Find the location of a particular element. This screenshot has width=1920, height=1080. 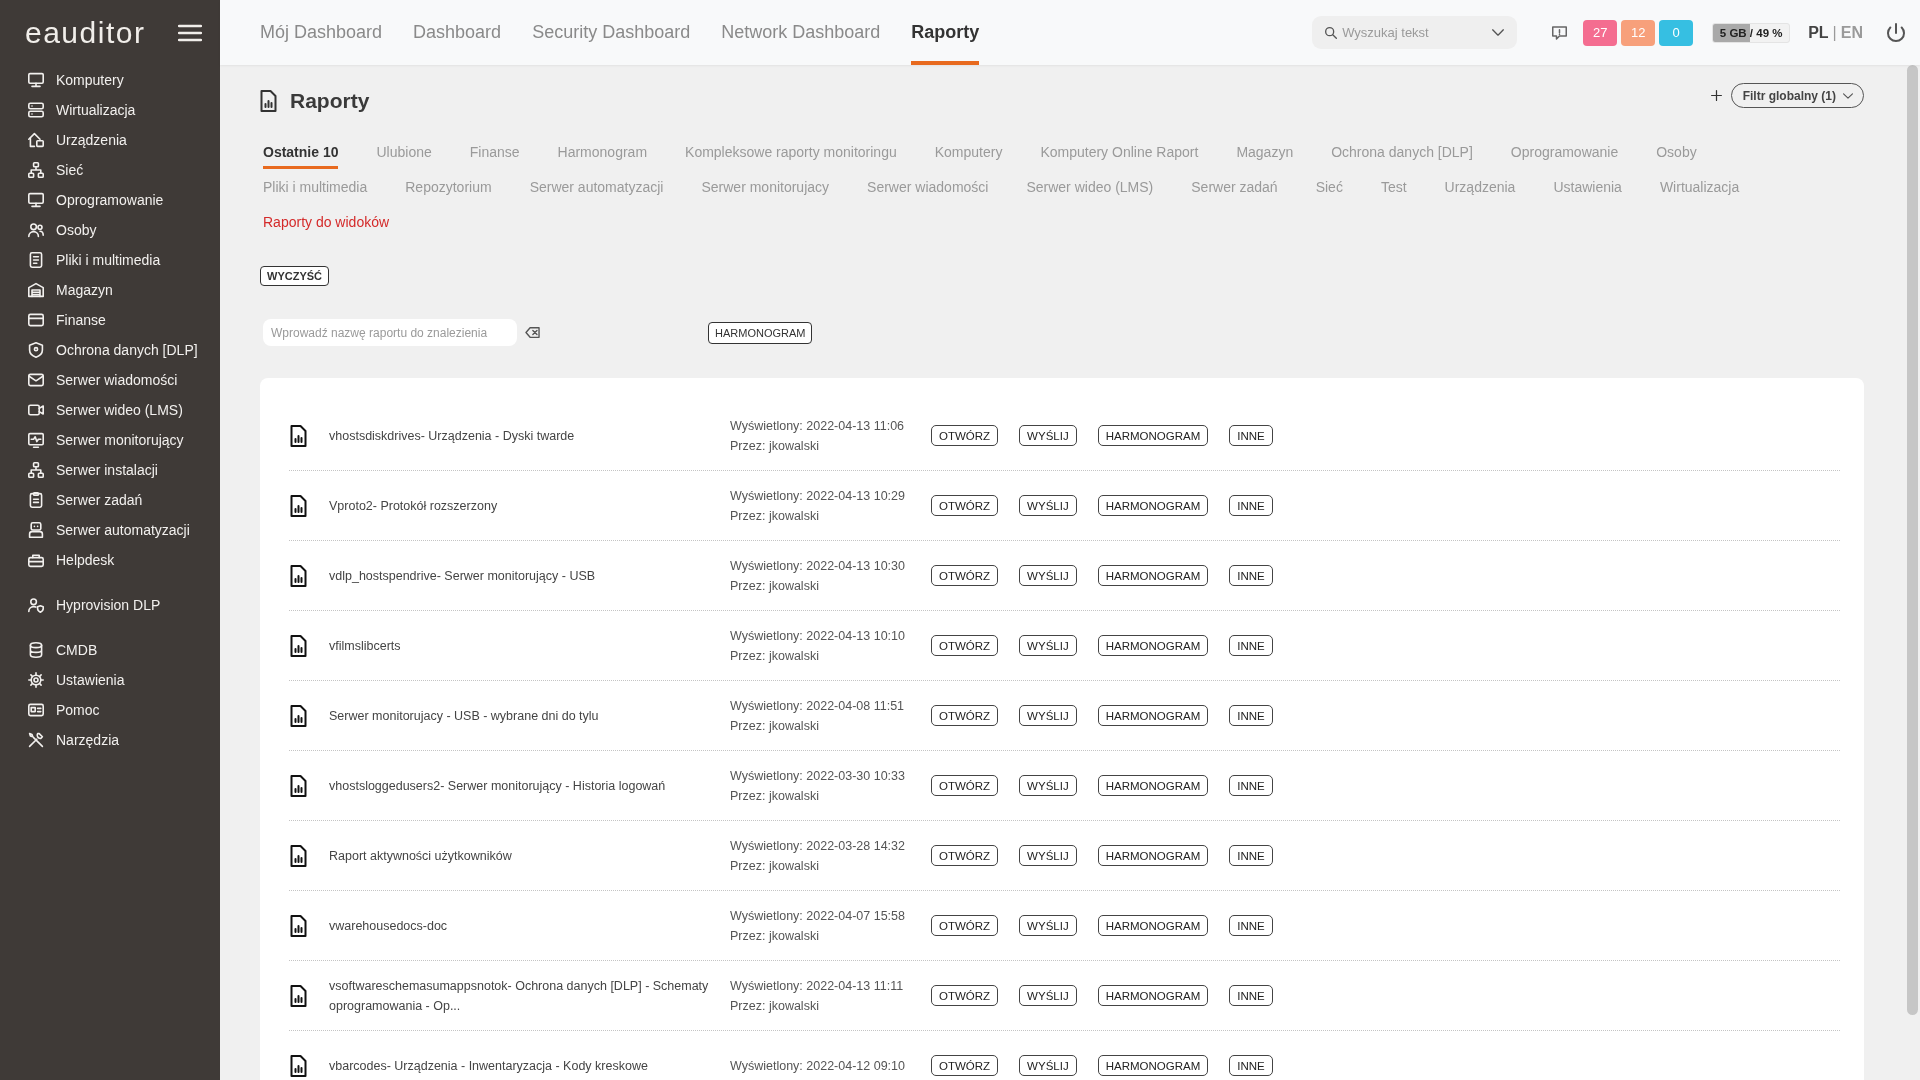

robot-icon is located at coordinates (36, 530).